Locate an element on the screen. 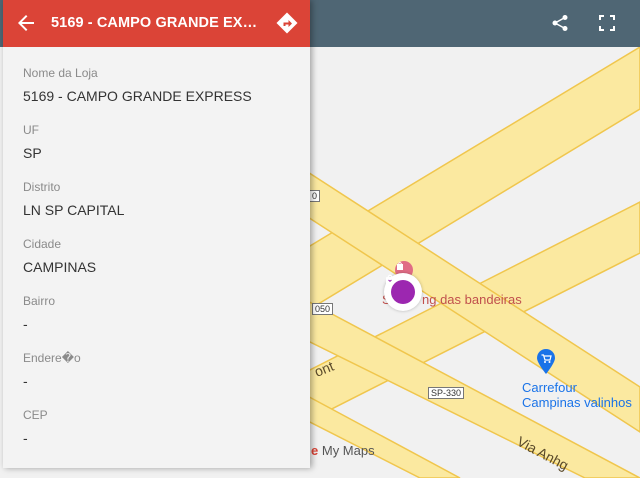 This screenshot has height=478, width=640. field-endereco: Endere�o - is located at coordinates (52, 370).